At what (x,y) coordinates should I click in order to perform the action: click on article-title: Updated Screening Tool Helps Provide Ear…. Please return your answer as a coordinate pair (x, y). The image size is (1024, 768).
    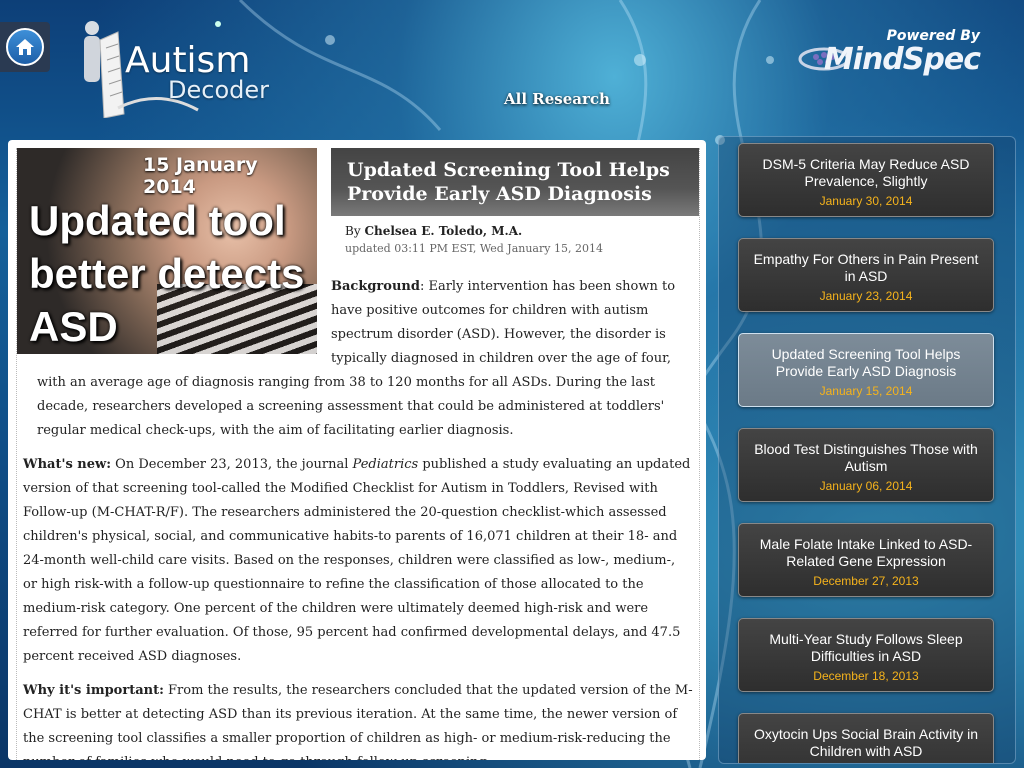
    Looking at the image, I should click on (515, 182).